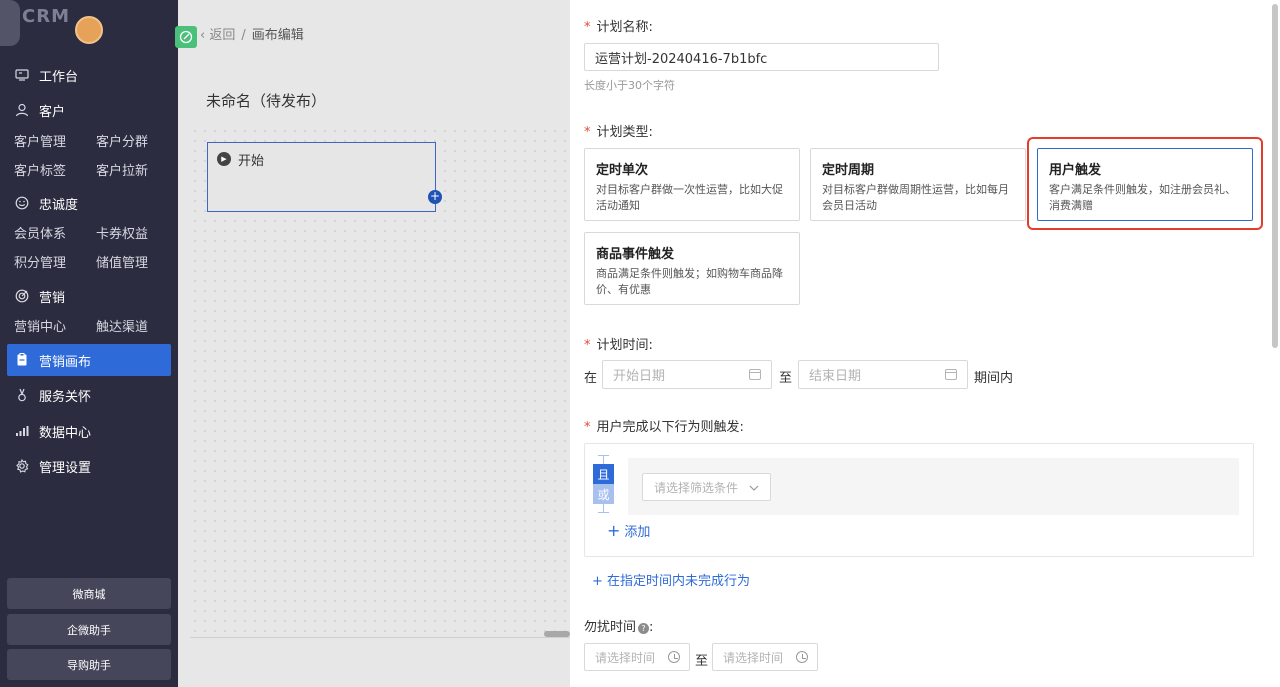 The width and height of the screenshot is (1280, 687). I want to click on canvas-icon, so click(22, 360).